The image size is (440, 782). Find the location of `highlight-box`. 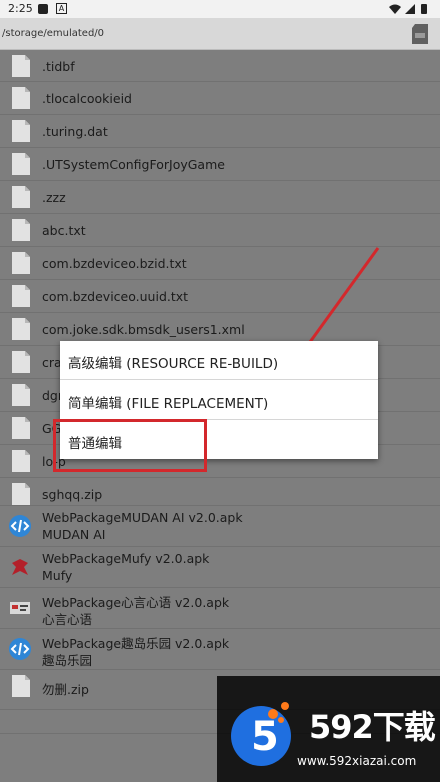

highlight-box is located at coordinates (130, 445).